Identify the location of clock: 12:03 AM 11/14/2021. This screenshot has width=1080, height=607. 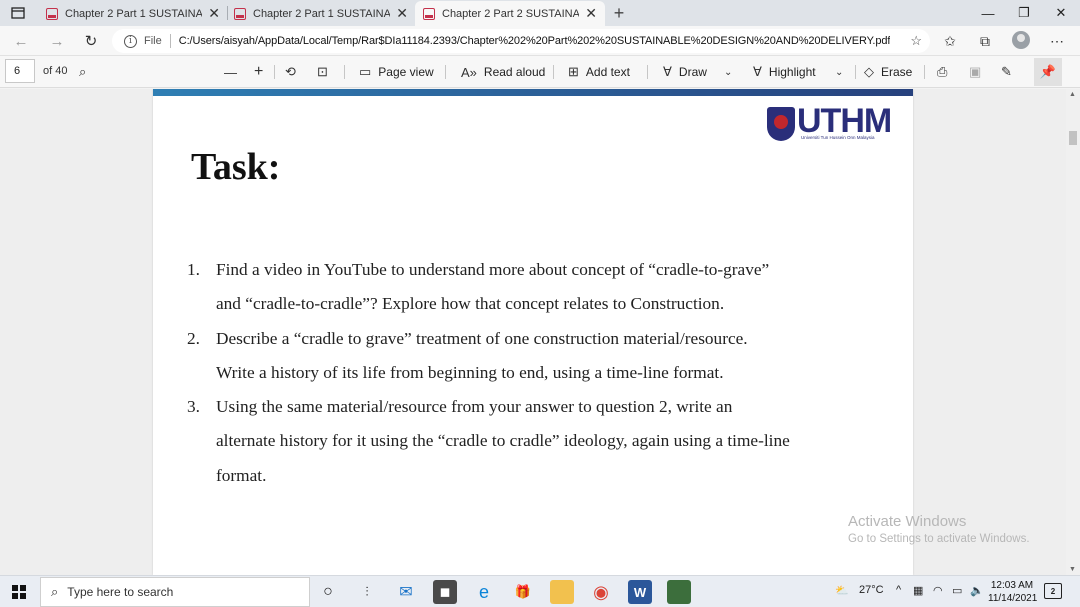
(1012, 592).